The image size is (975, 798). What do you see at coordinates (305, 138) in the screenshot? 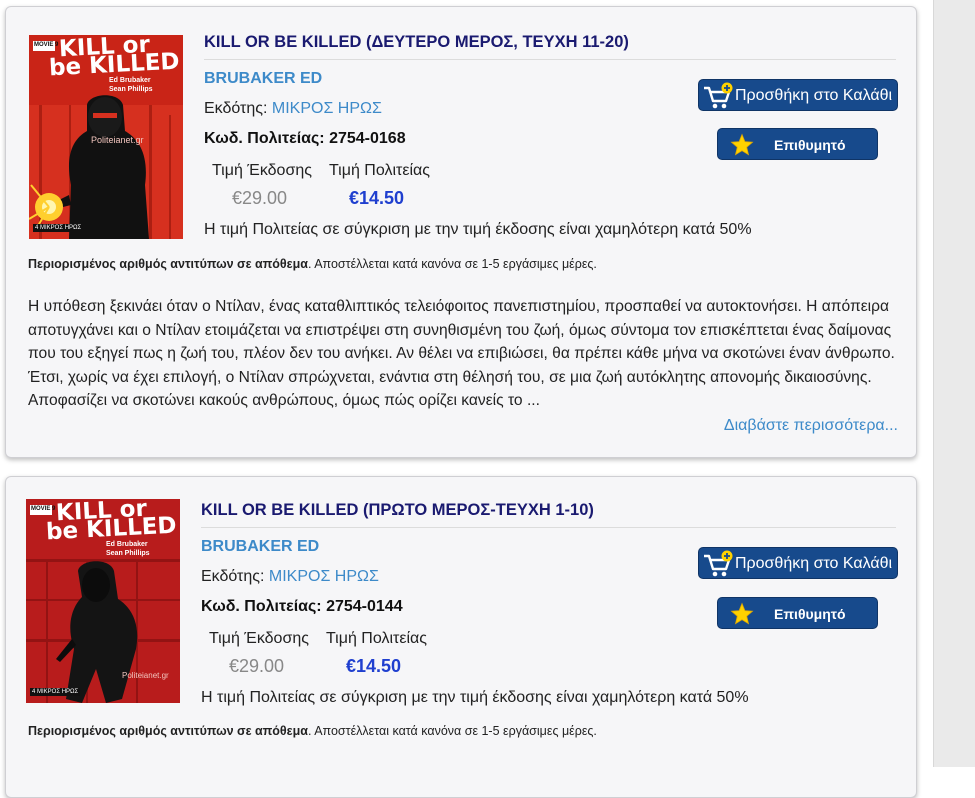
I see `product-code: Κωδ. Πολιτείας: 2754-0168` at bounding box center [305, 138].